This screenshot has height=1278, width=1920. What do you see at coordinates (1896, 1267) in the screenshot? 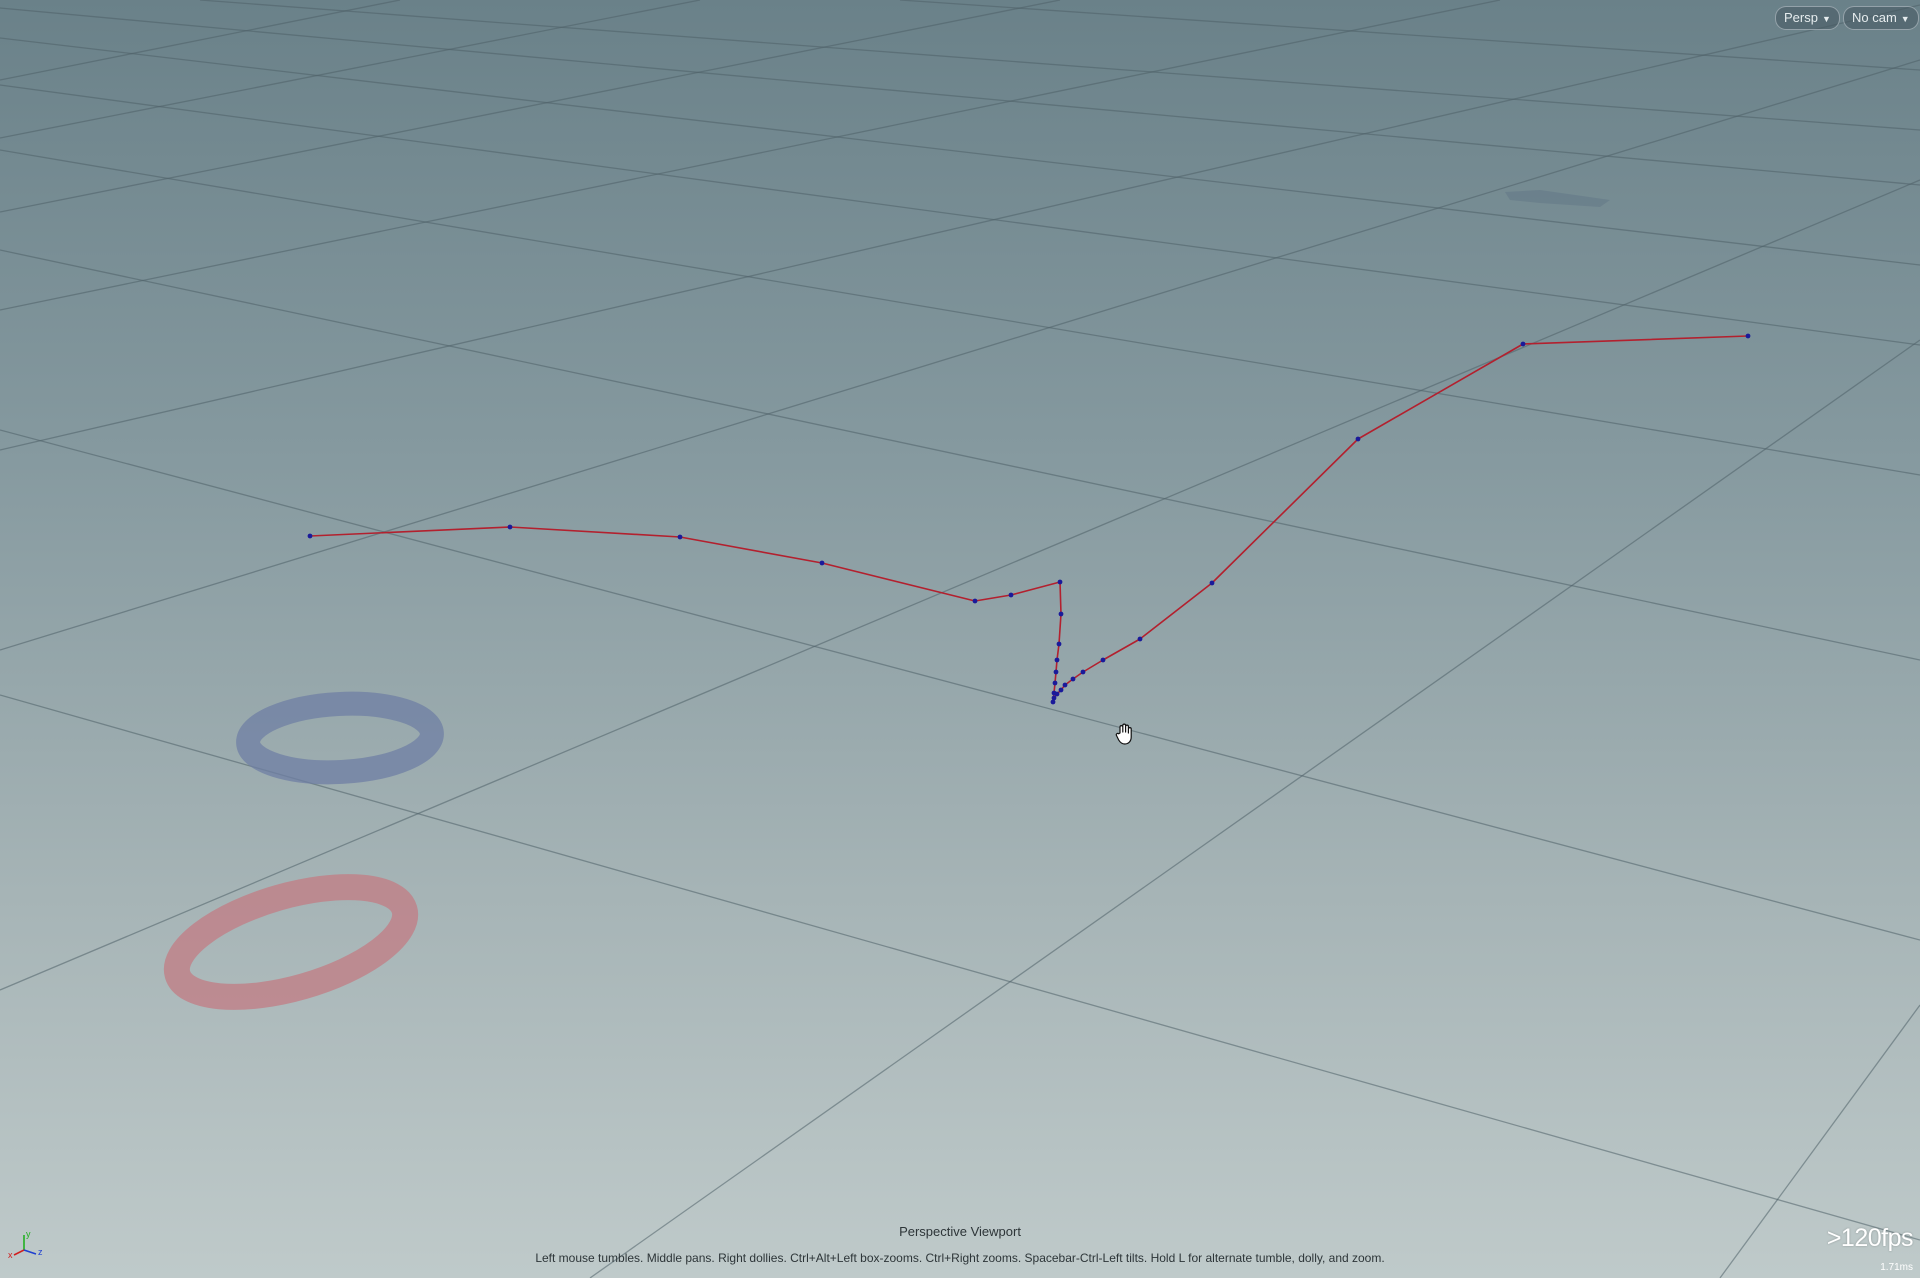
I see `frame-time-readout: 1.71ms` at bounding box center [1896, 1267].